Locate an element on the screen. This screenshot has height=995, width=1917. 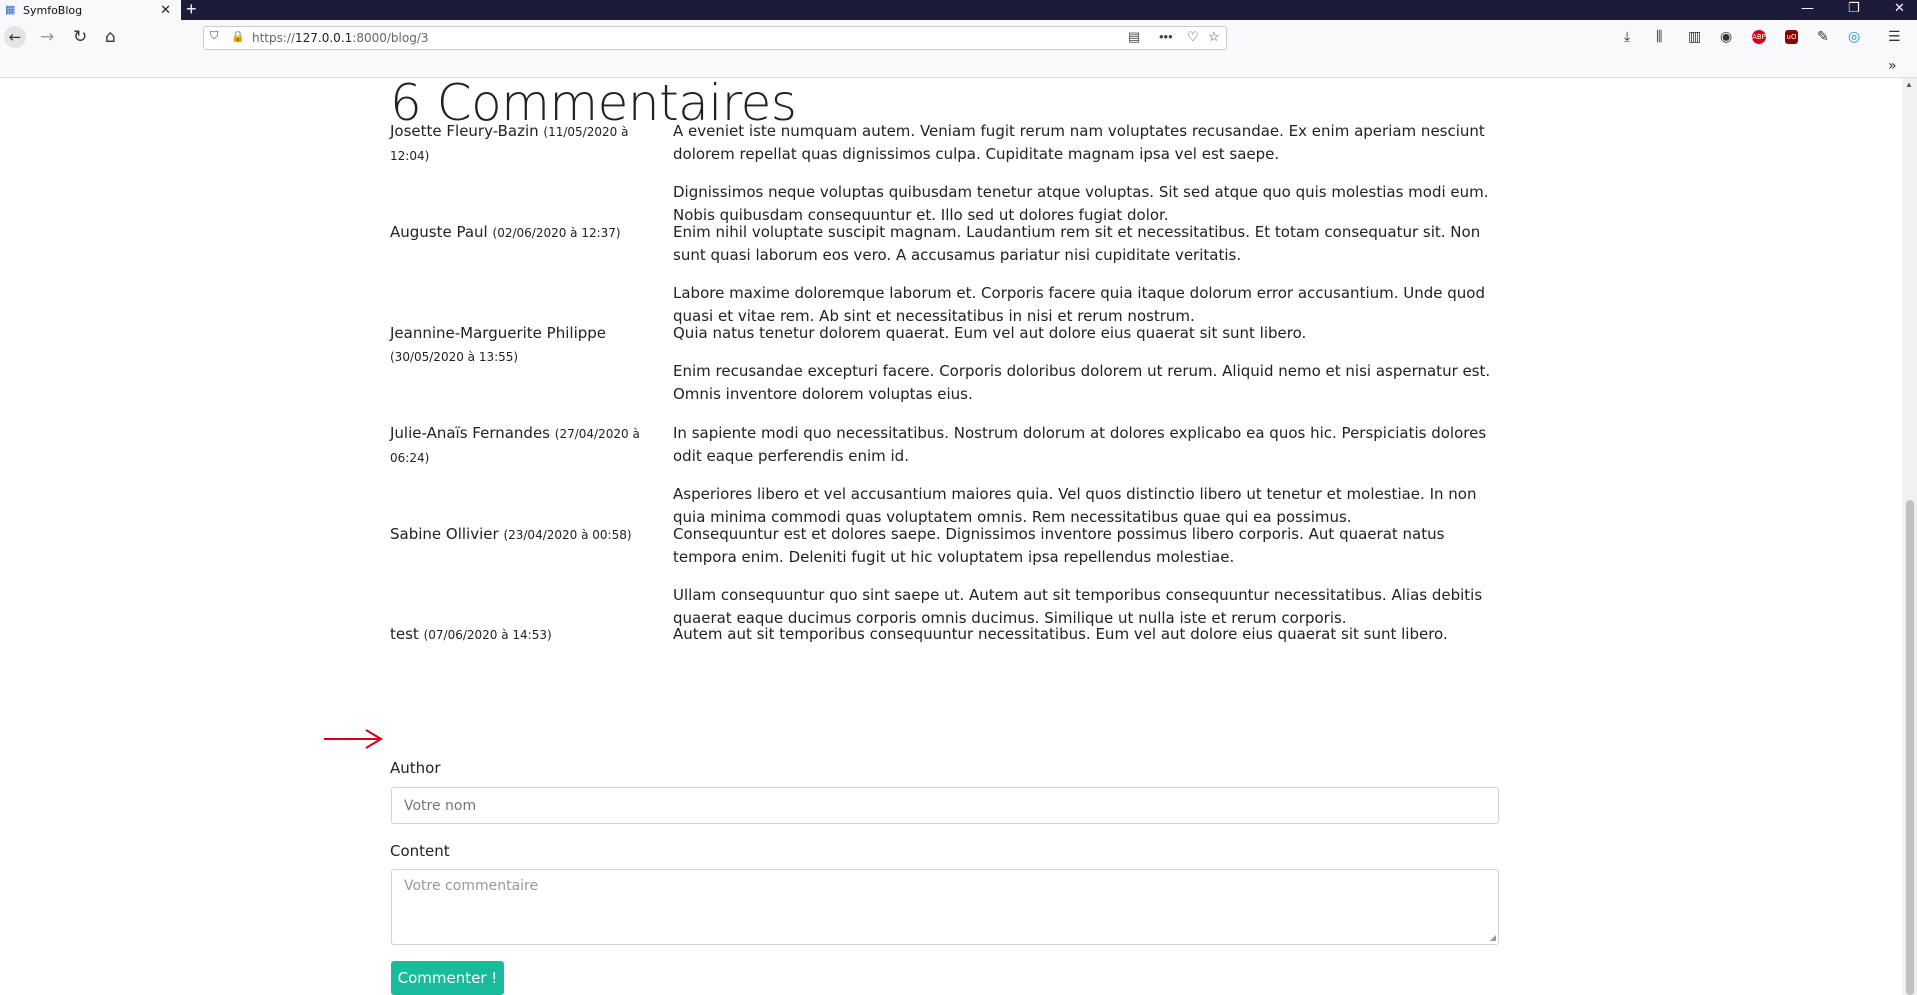
tab-close-icon: ✕ is located at coordinates (165, 10).